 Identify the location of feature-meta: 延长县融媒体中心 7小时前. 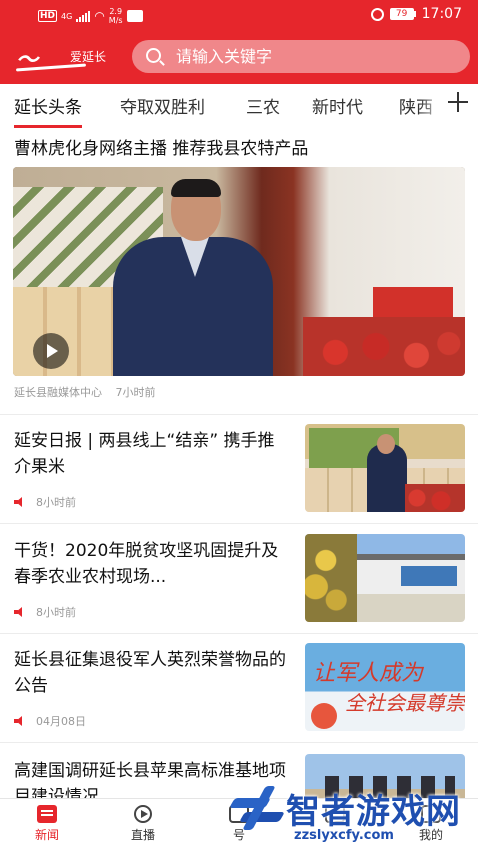
(85, 392).